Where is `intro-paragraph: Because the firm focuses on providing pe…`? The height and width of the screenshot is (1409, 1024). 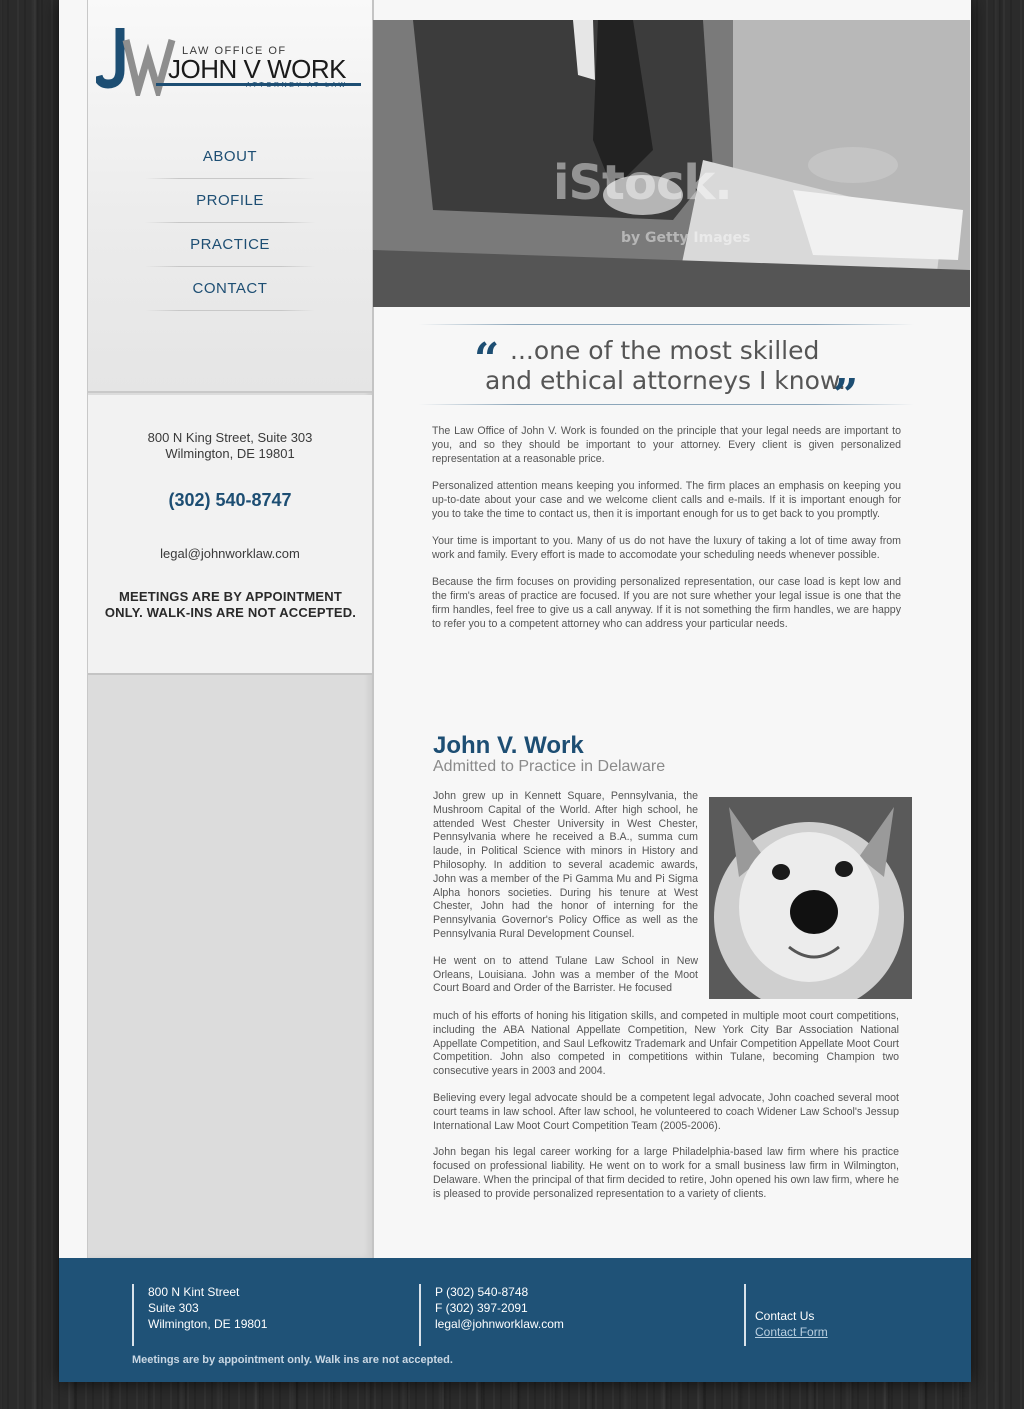 intro-paragraph: Because the firm focuses on providing pe… is located at coordinates (666, 603).